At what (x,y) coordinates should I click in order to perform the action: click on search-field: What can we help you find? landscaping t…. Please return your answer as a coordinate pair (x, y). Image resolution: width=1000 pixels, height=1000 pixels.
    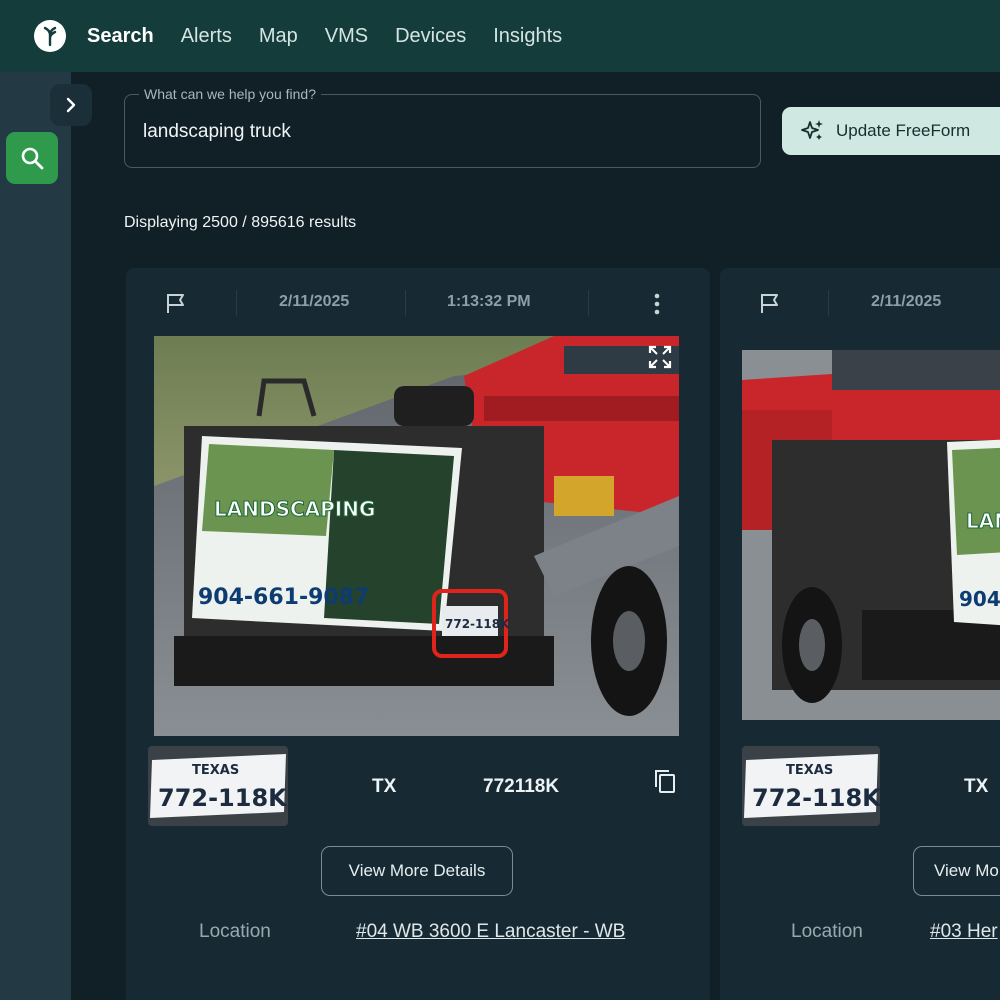
    Looking at the image, I should click on (442, 127).